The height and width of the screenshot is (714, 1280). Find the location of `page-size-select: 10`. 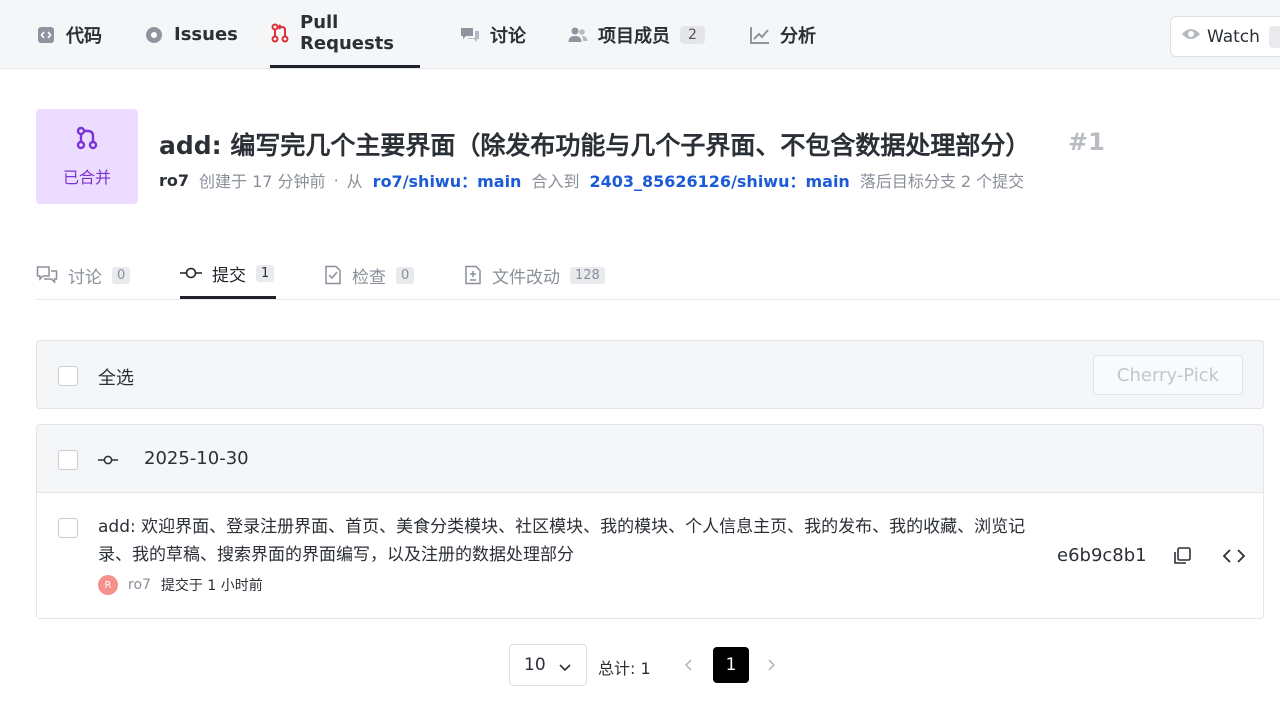

page-size-select: 10 is located at coordinates (548, 665).